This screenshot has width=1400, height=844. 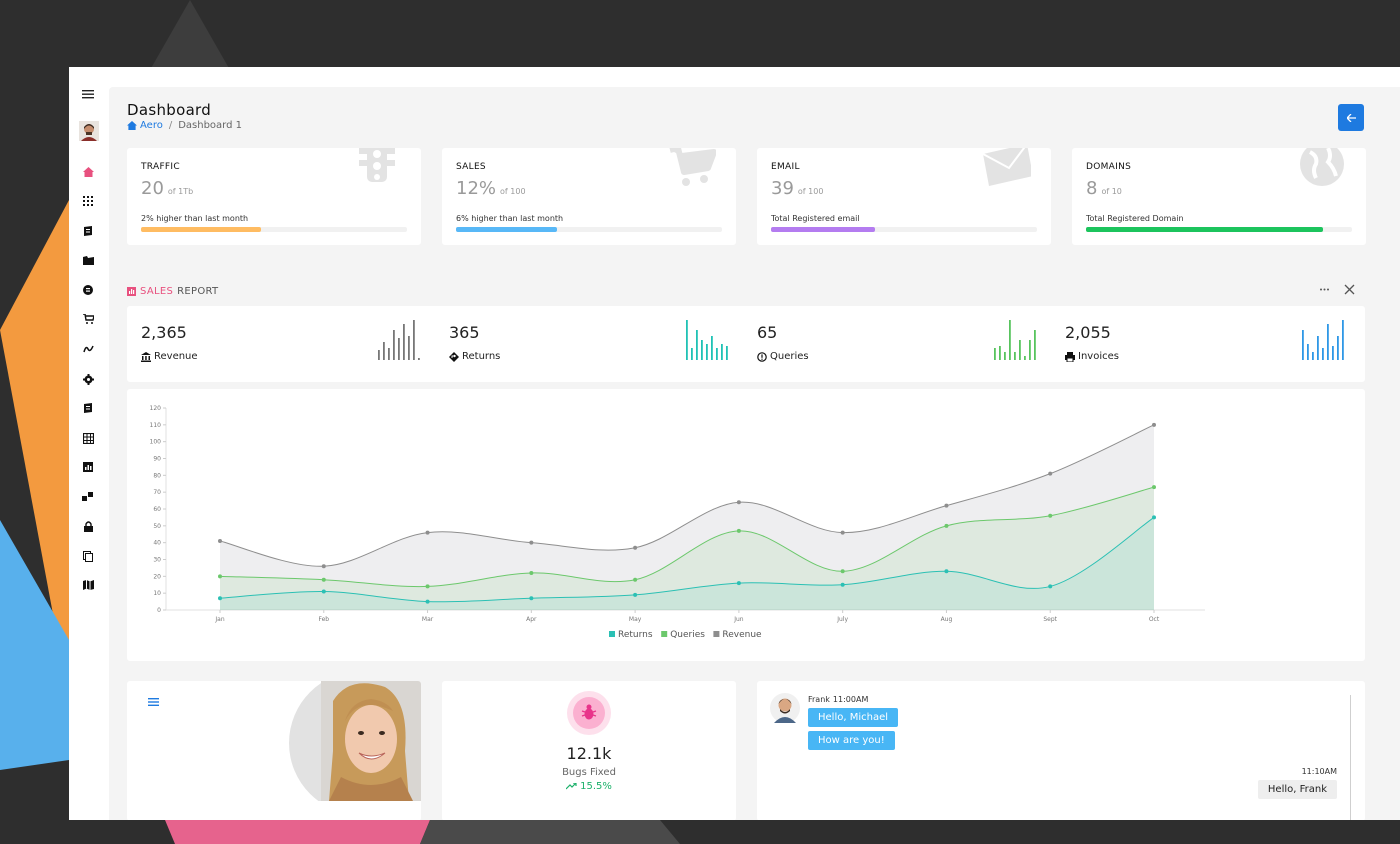 I want to click on bugs-label: Bugs Fixed, so click(x=589, y=772).